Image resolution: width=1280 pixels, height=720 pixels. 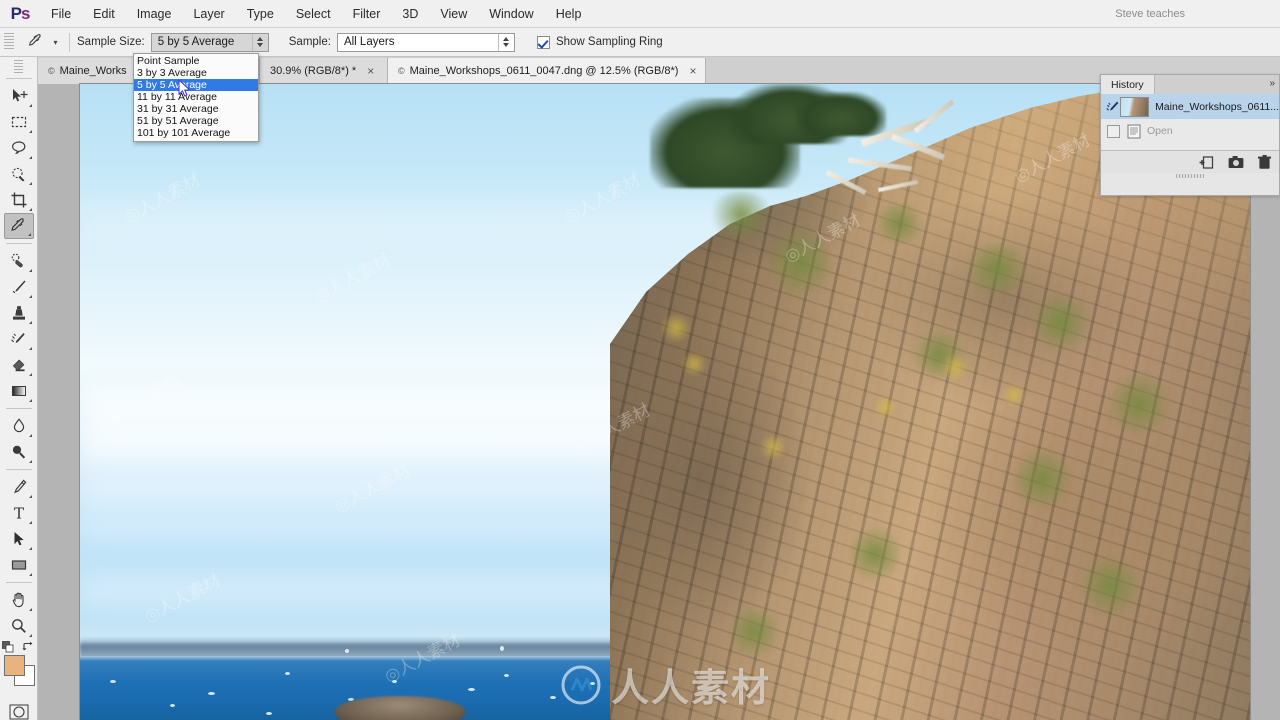 I want to click on options-divider, so click(x=69, y=42).